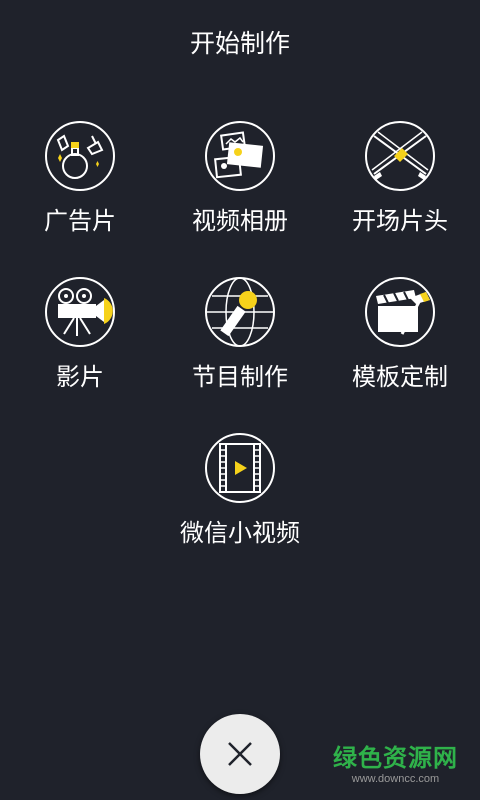  I want to click on menu-item-movie: 影片, so click(80, 335).